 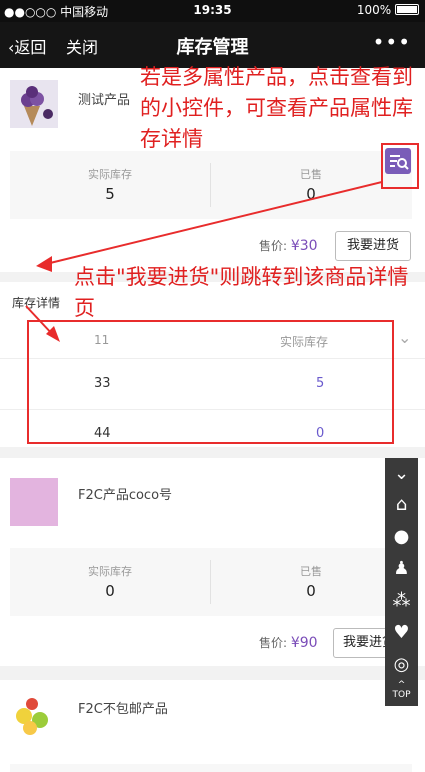 What do you see at coordinates (311, 582) in the screenshot?
I see `stat-sold: 已售 0` at bounding box center [311, 582].